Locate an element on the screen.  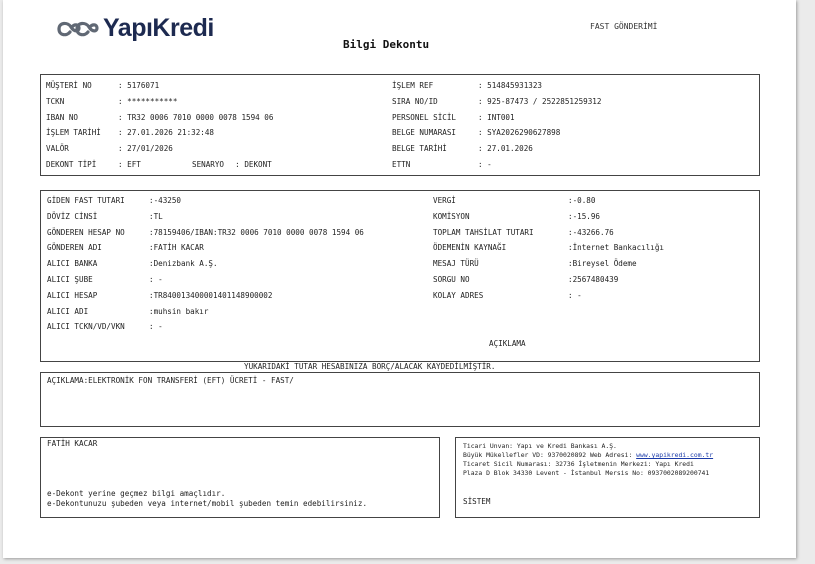
transfer-fee-field-row: ÖDEMENİN KAYNAĞI :İnternet Bankacılığı is located at coordinates (548, 248).